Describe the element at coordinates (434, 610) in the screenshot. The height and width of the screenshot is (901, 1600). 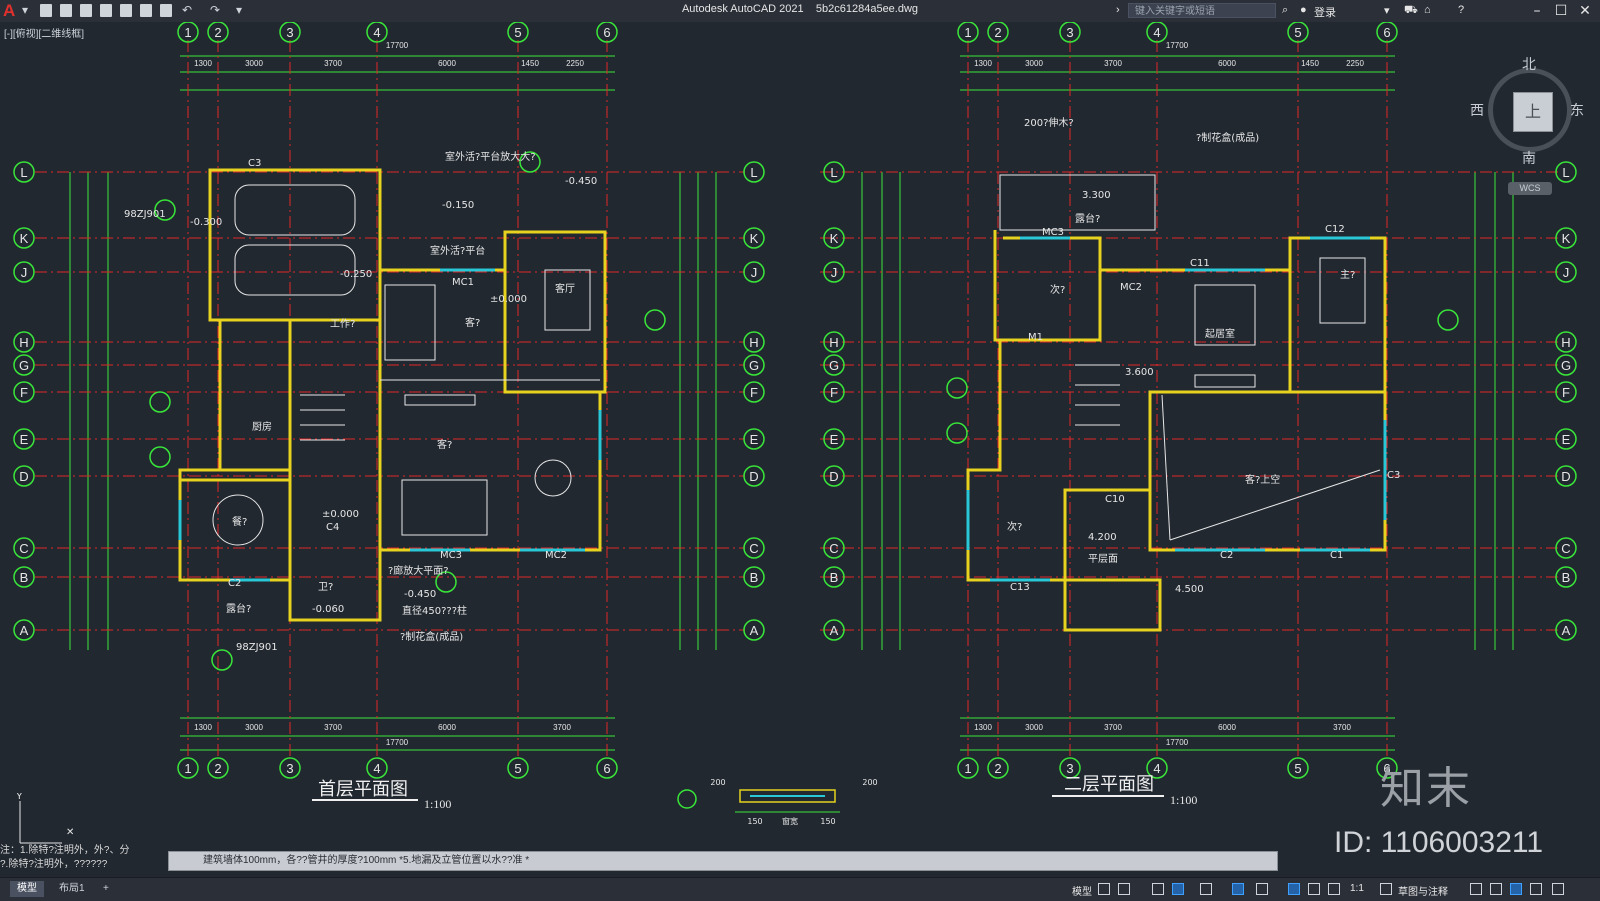
I see `tag-label: 直径450???柱` at that location.